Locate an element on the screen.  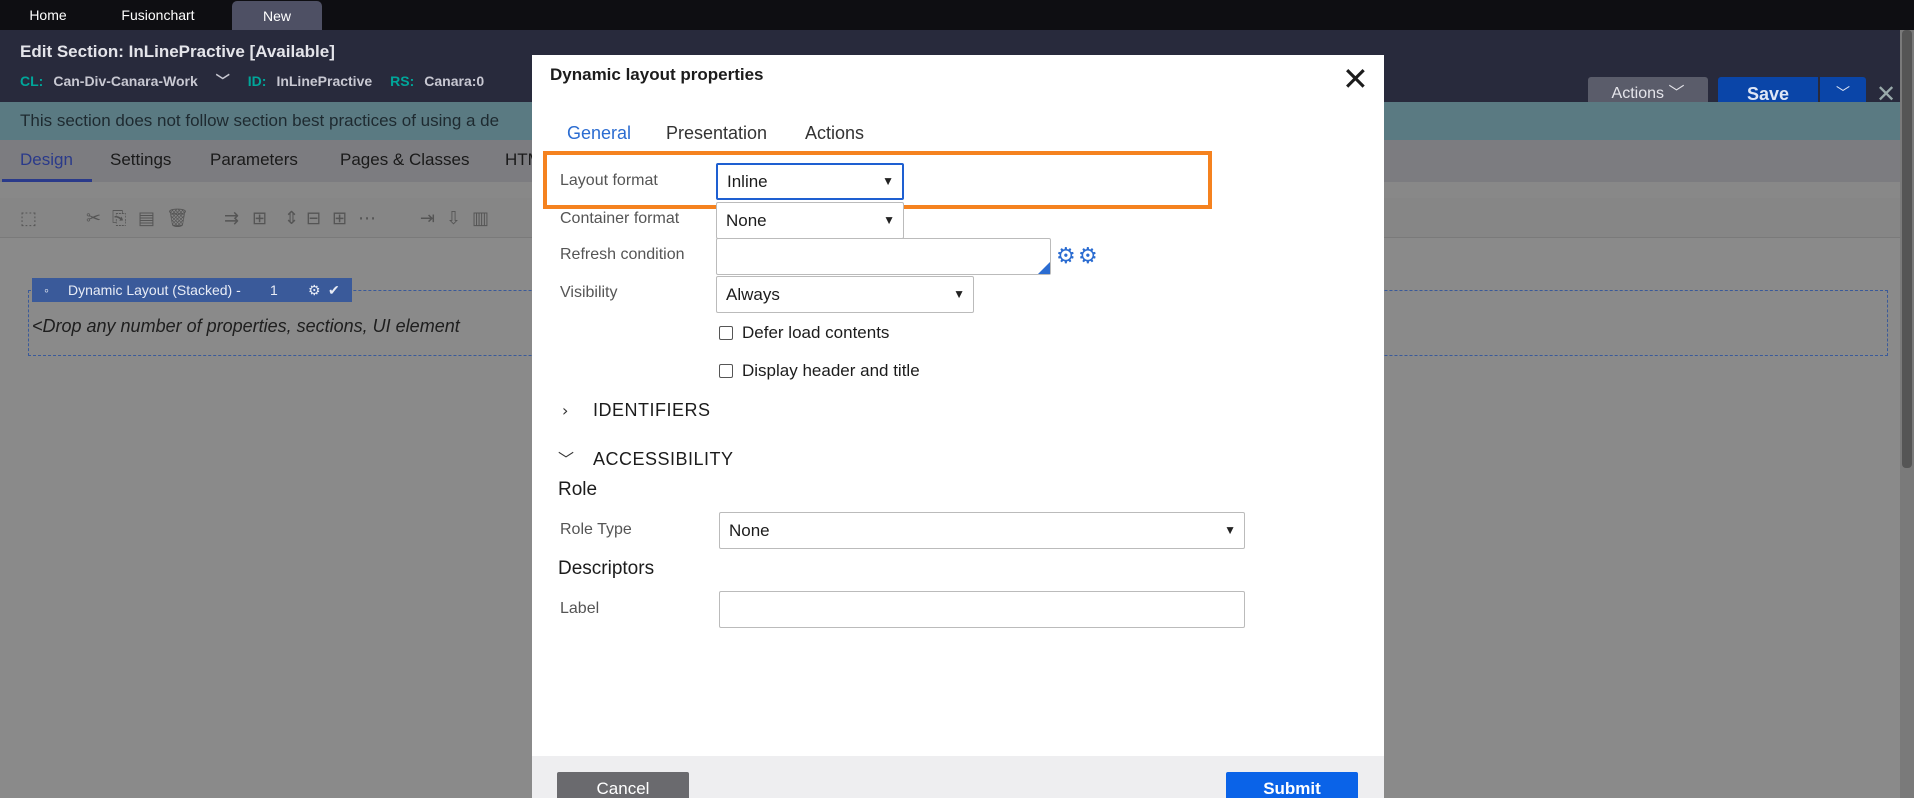
radio-icon: ◦ is located at coordinates (46, 290).